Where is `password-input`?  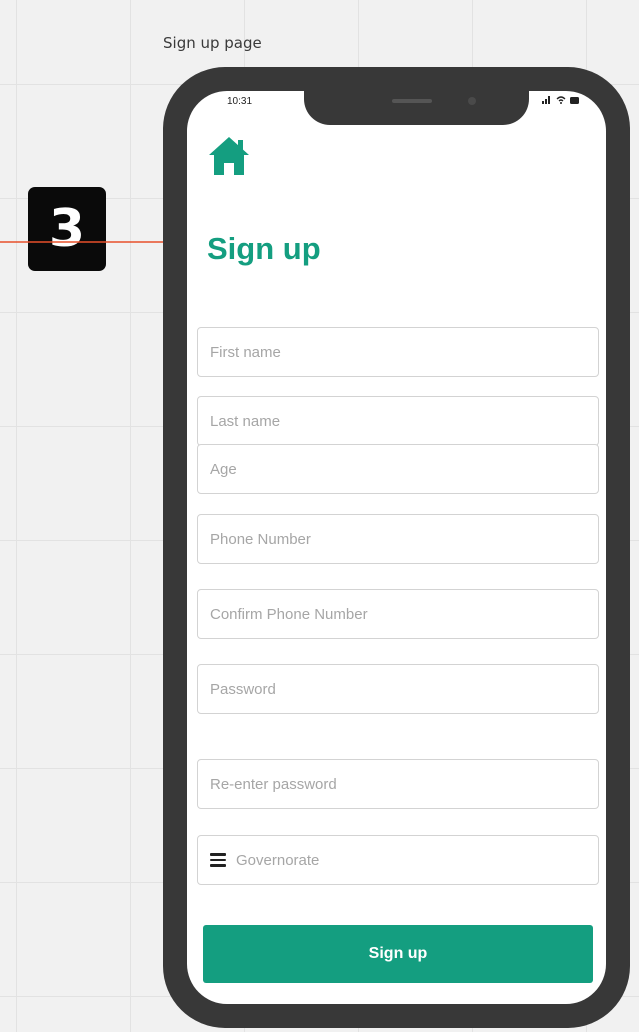
password-input is located at coordinates (398, 689).